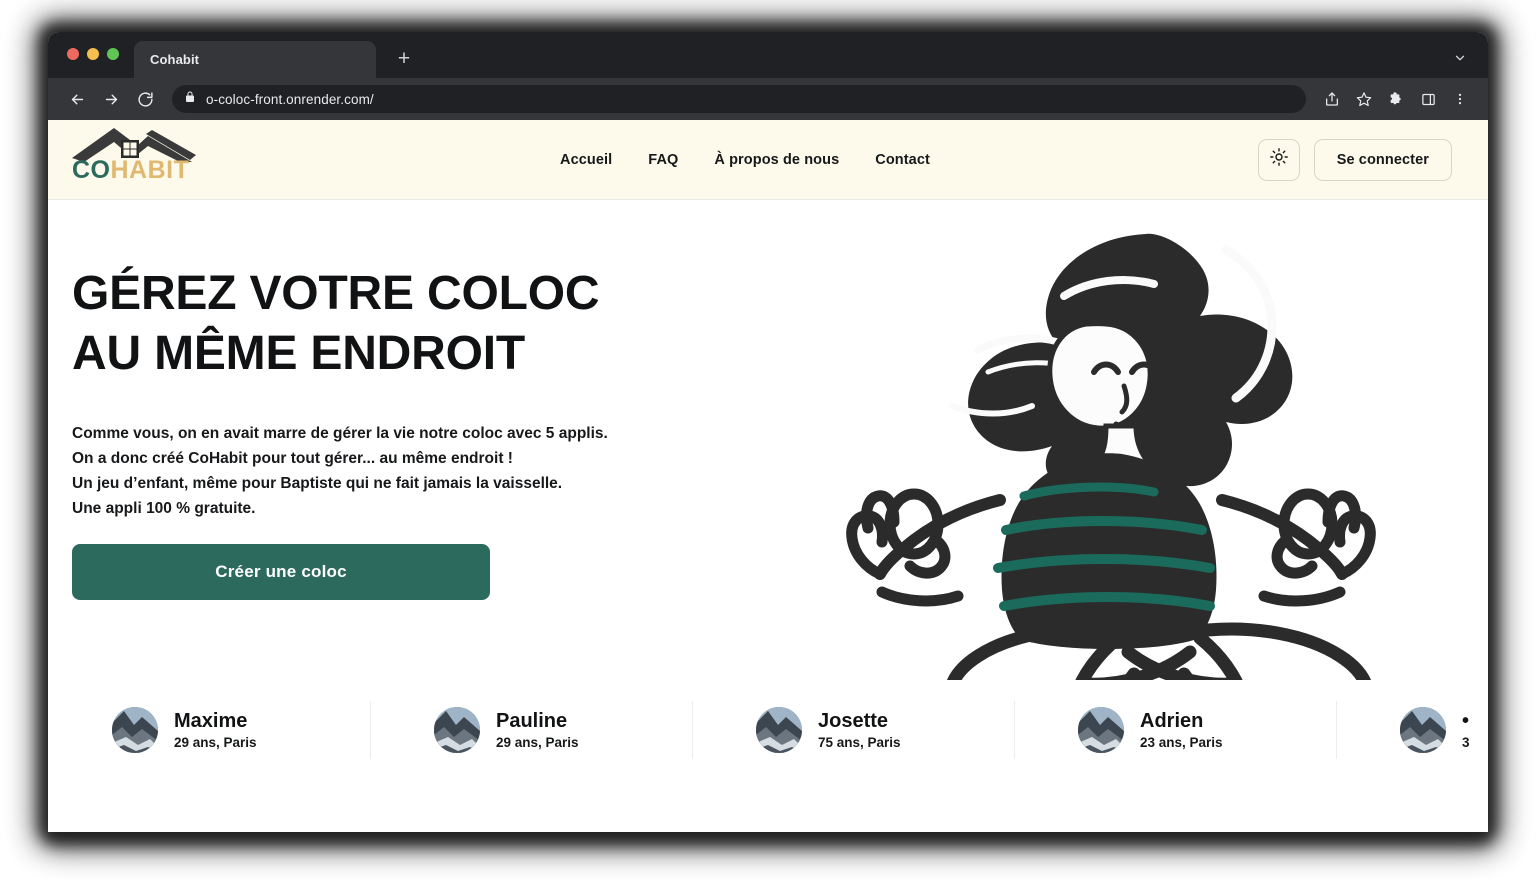  Describe the element at coordinates (281, 572) in the screenshot. I see `create-coloc-button: Créer une coloc` at that location.